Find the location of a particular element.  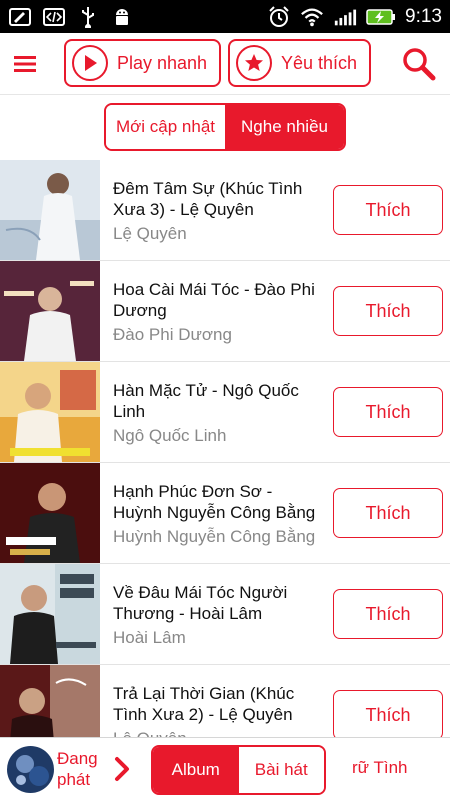

tab-popular: Nghe nhiều is located at coordinates (284, 127).